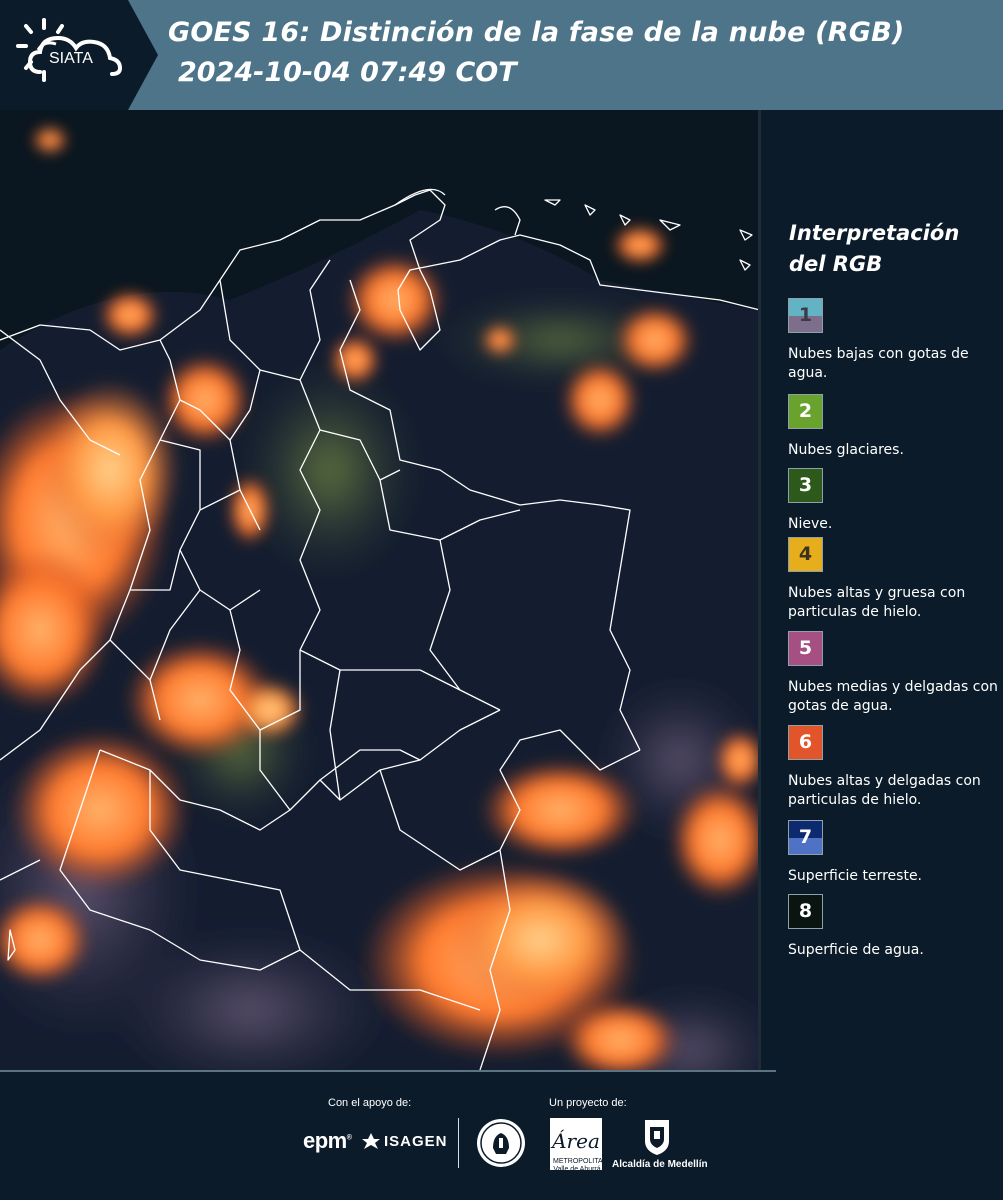 The width and height of the screenshot is (1003, 1200). I want to click on legend-desc-1: Nubes bajas con gotas de agua., so click(878, 363).